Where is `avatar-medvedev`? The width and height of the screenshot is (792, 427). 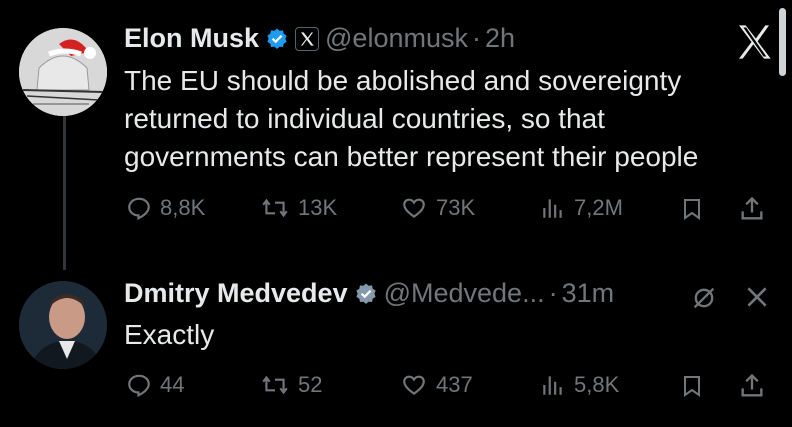 avatar-medvedev is located at coordinates (63, 325).